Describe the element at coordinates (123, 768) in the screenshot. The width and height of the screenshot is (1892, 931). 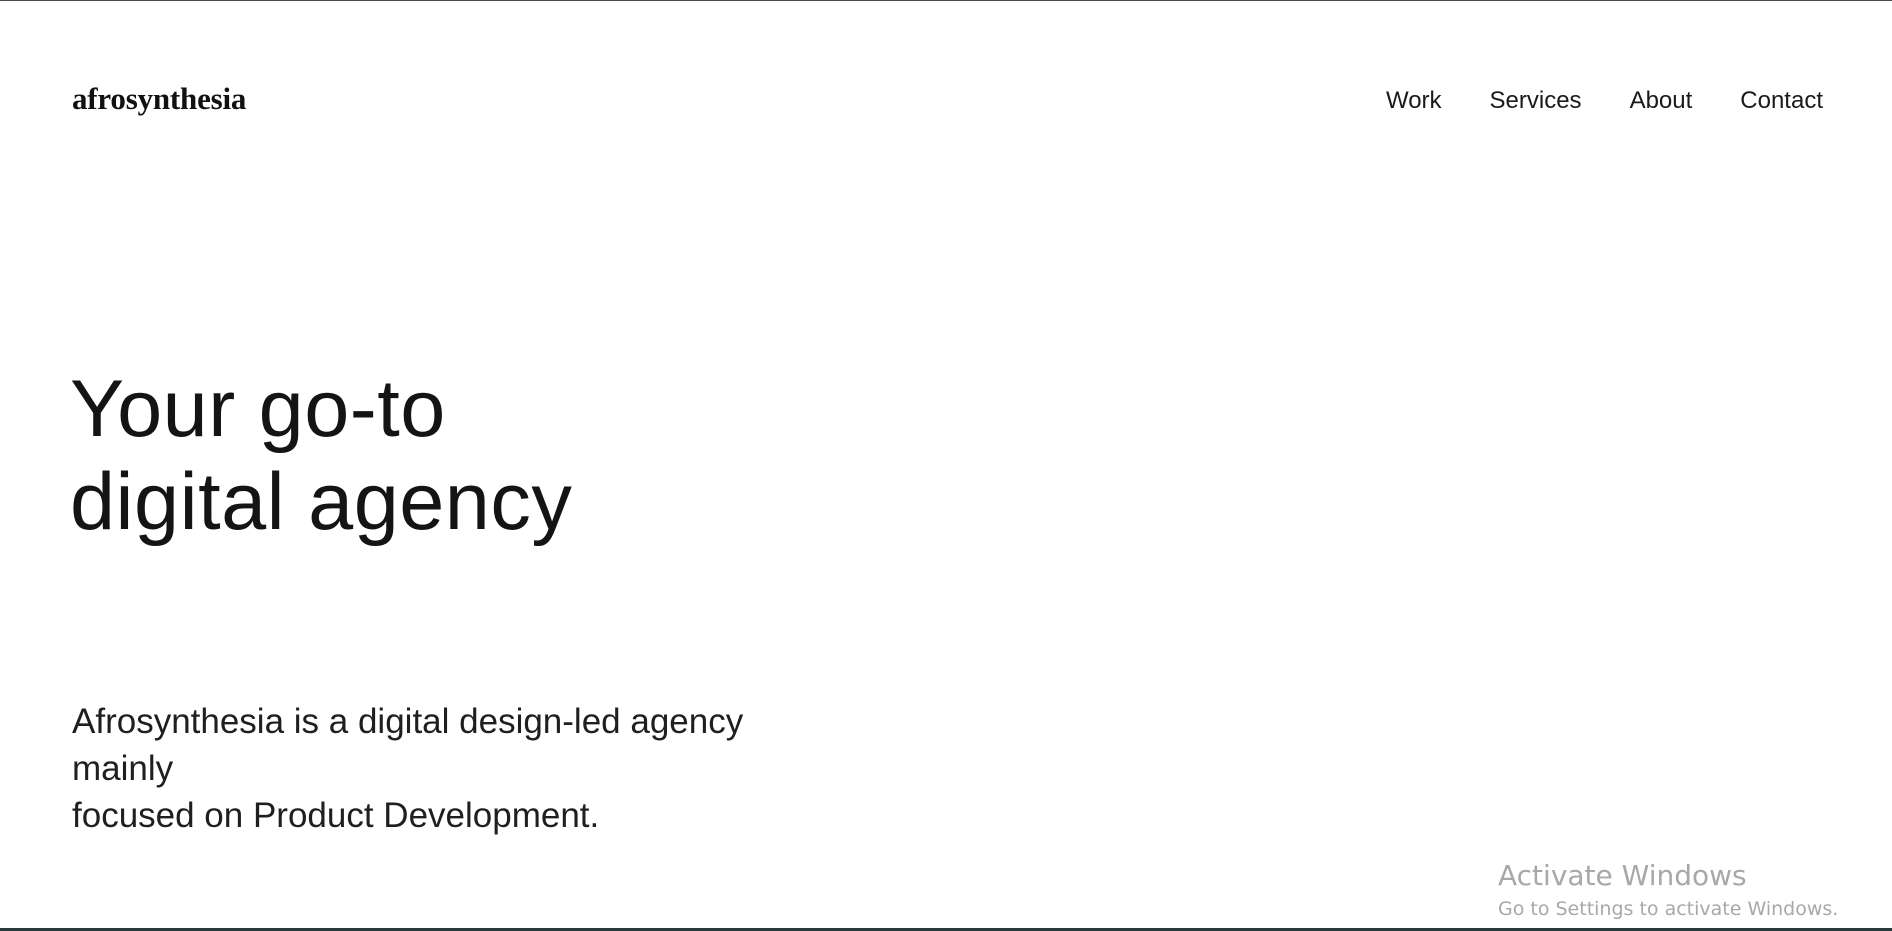
I see `intro-line-2: mainly` at that location.